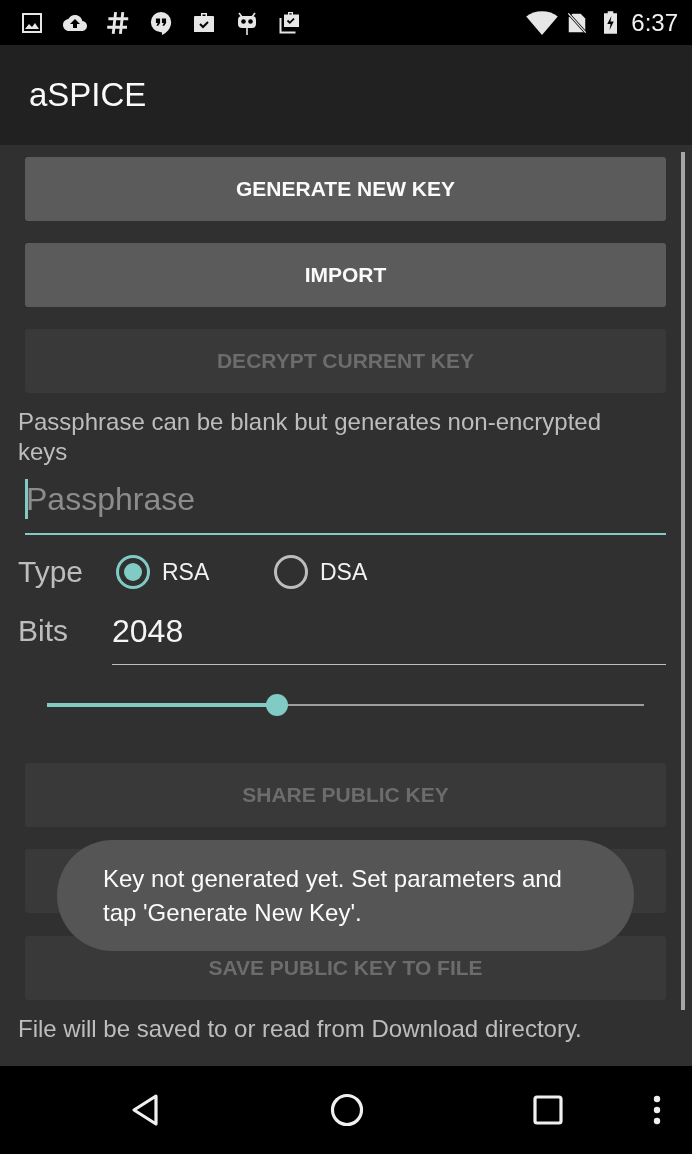 This screenshot has width=692, height=1154. Describe the element at coordinates (542, 22) in the screenshot. I see `wifi-icon` at that location.